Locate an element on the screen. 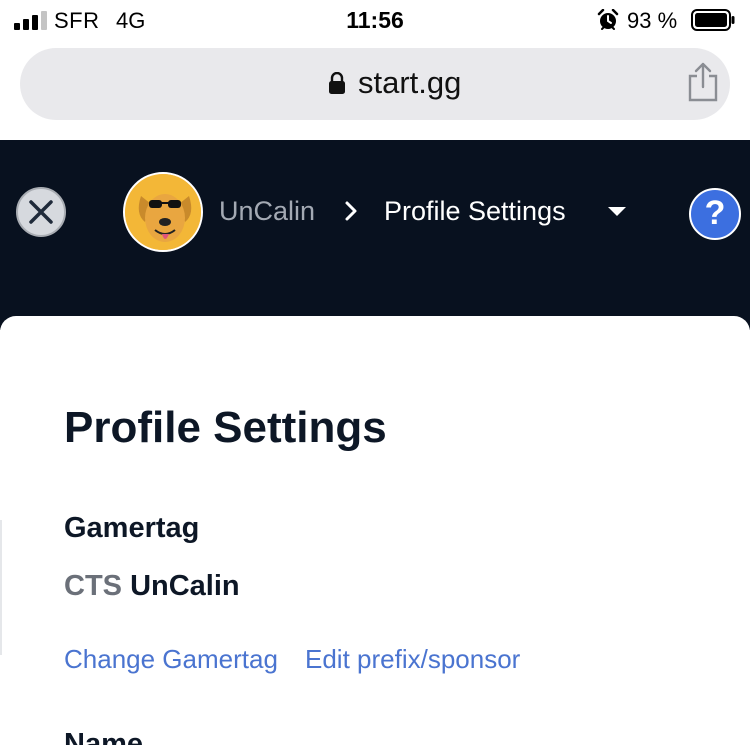  battery-icon is located at coordinates (713, 20).